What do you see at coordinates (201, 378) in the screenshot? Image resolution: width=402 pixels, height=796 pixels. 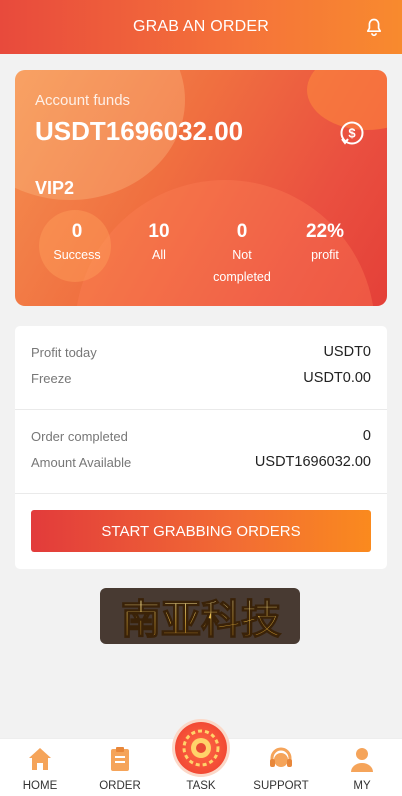 I see `freeze-row: Freeze USDT0.00` at bounding box center [201, 378].